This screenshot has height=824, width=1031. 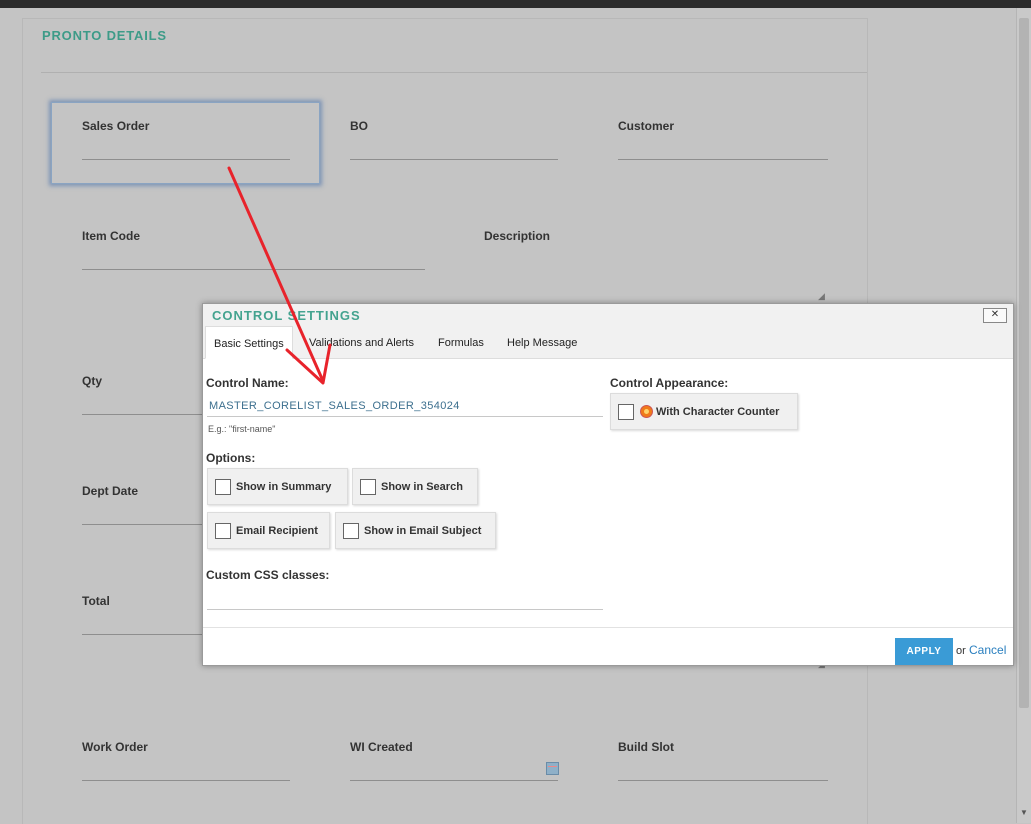 What do you see at coordinates (142, 414) in the screenshot?
I see `qty-input` at bounding box center [142, 414].